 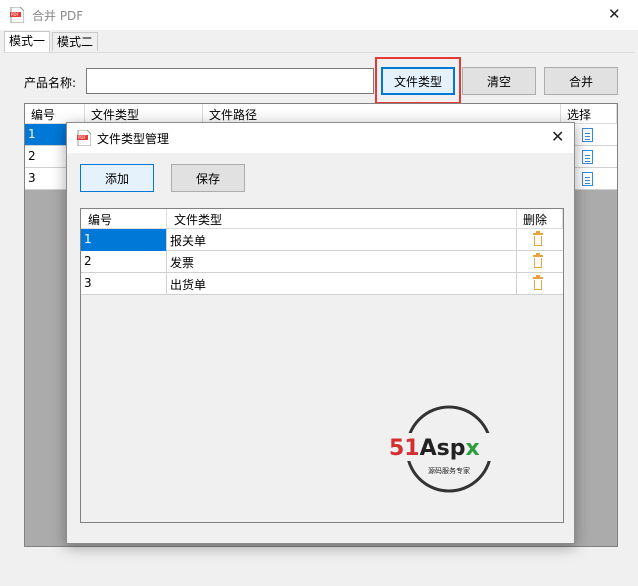 What do you see at coordinates (342, 240) in the screenshot?
I see `row-file-type: 报关单` at bounding box center [342, 240].